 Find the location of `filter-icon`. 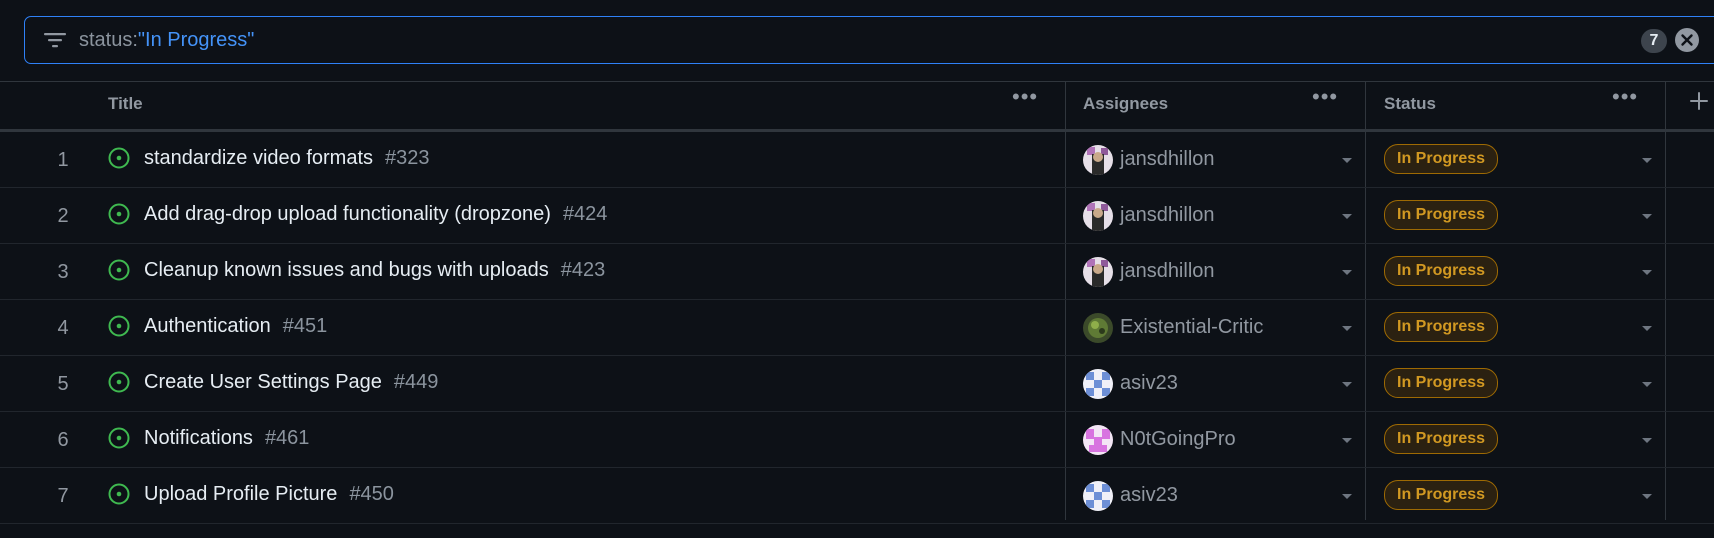

filter-icon is located at coordinates (55, 40).